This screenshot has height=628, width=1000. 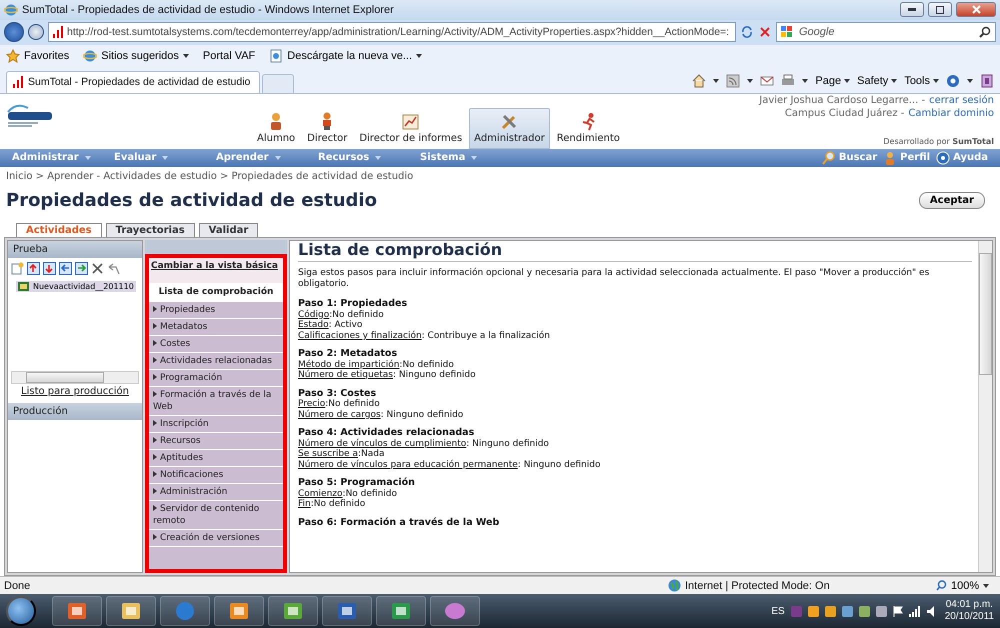 I want to click on zone-text: Internet | Protected Mode: On, so click(x=757, y=586).